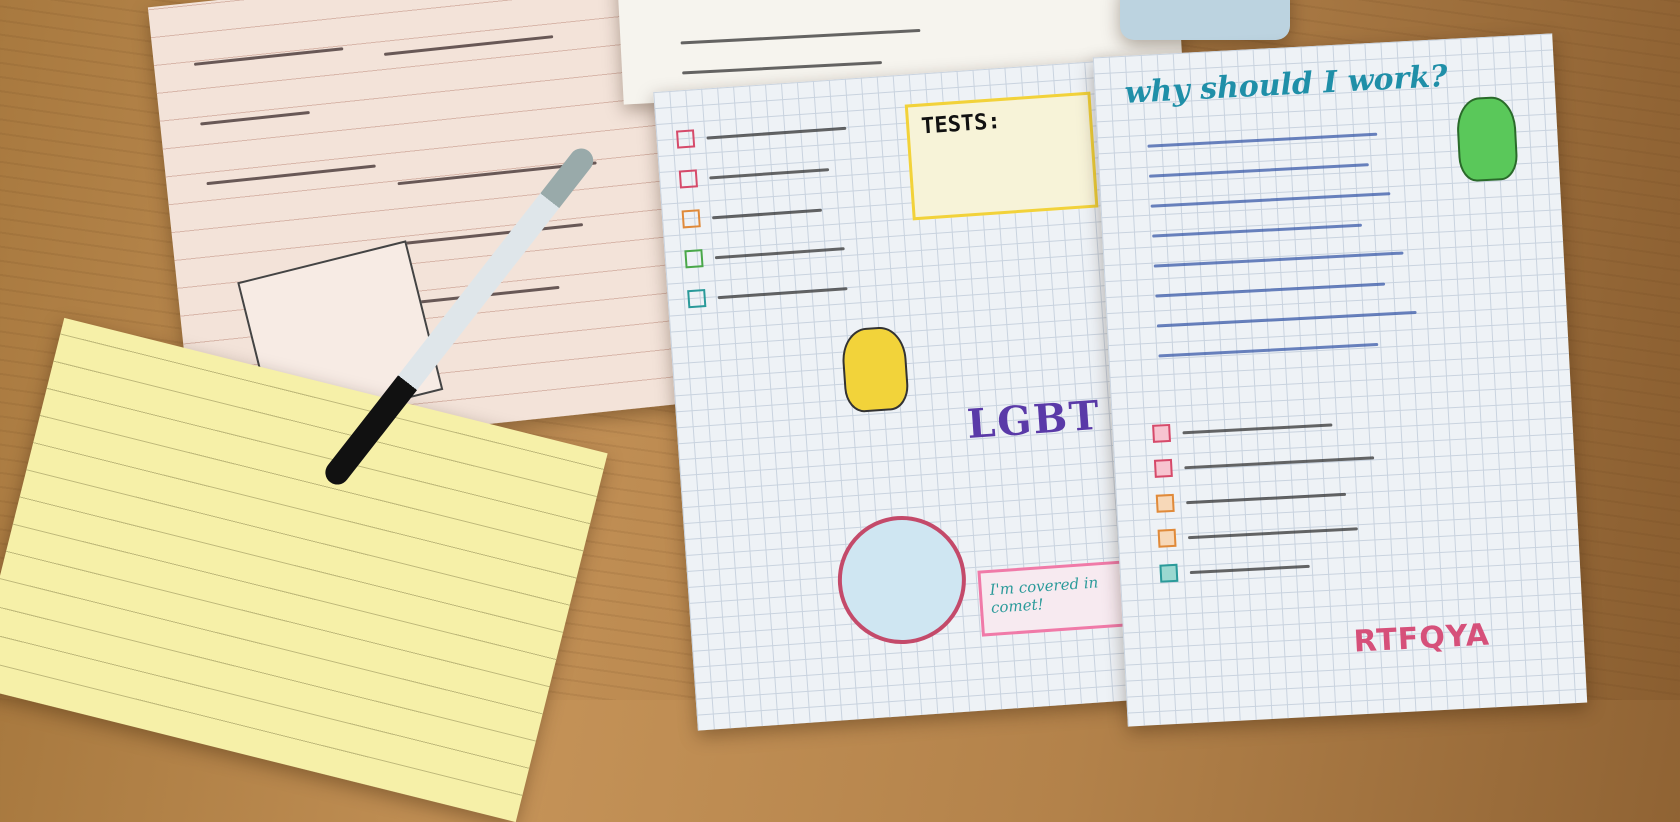 The image size is (1680, 822). What do you see at coordinates (1487, 139) in the screenshot?
I see `green-cat-drawing` at bounding box center [1487, 139].